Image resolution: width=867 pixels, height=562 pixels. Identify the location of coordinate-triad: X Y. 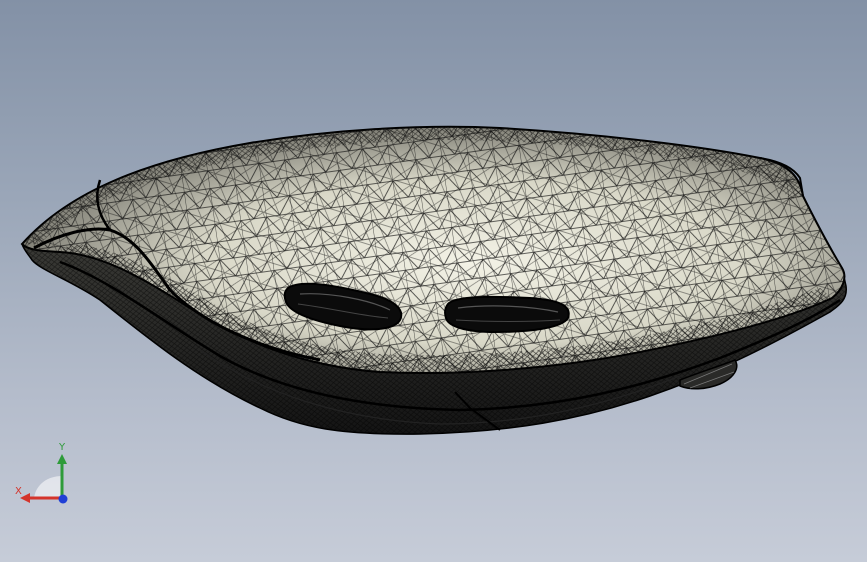
(44, 475).